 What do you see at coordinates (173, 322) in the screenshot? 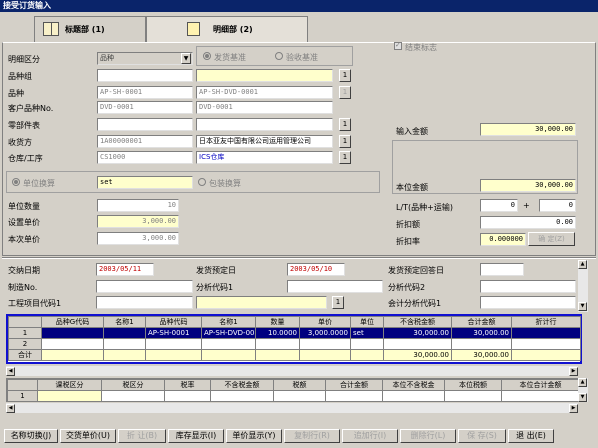
I see `detail-header-3: 品种代码` at bounding box center [173, 322].